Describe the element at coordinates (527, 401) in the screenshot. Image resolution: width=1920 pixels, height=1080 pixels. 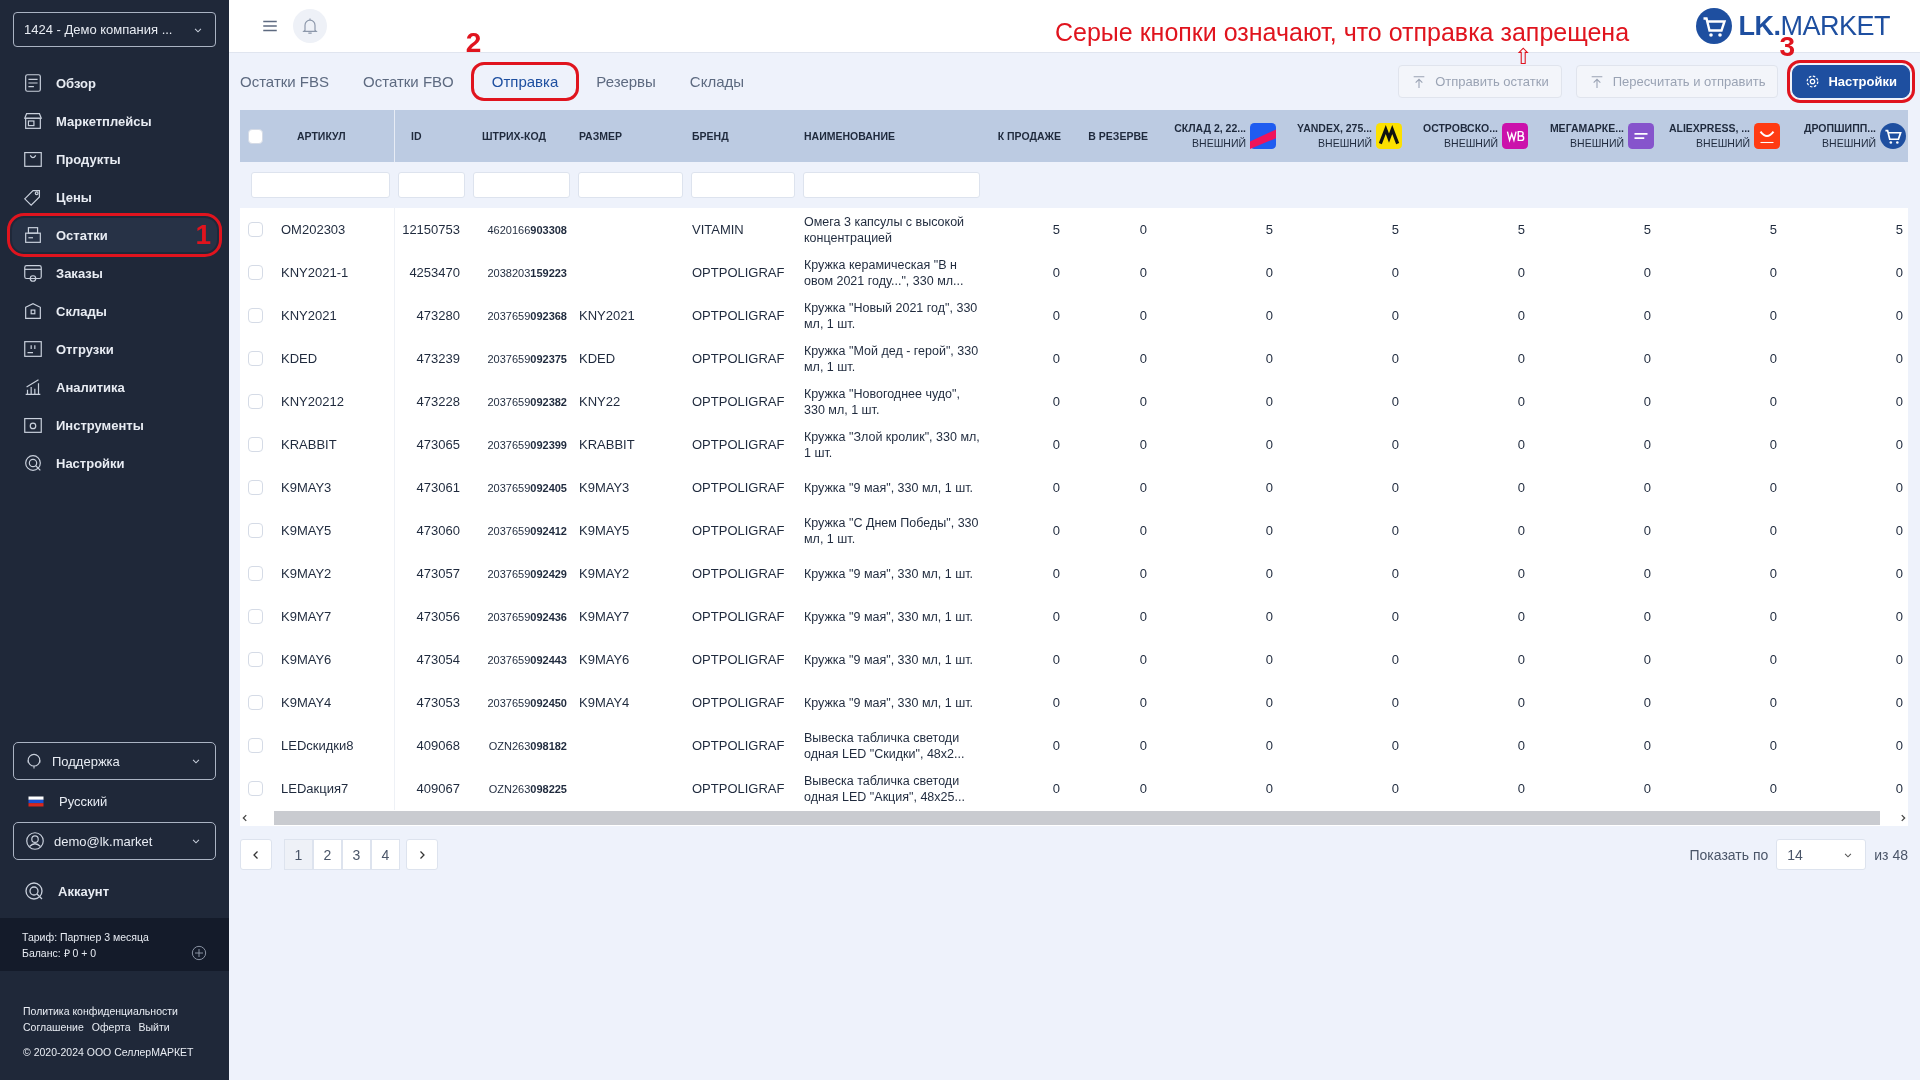
I see `table-cell-text: 2037659092382` at that location.